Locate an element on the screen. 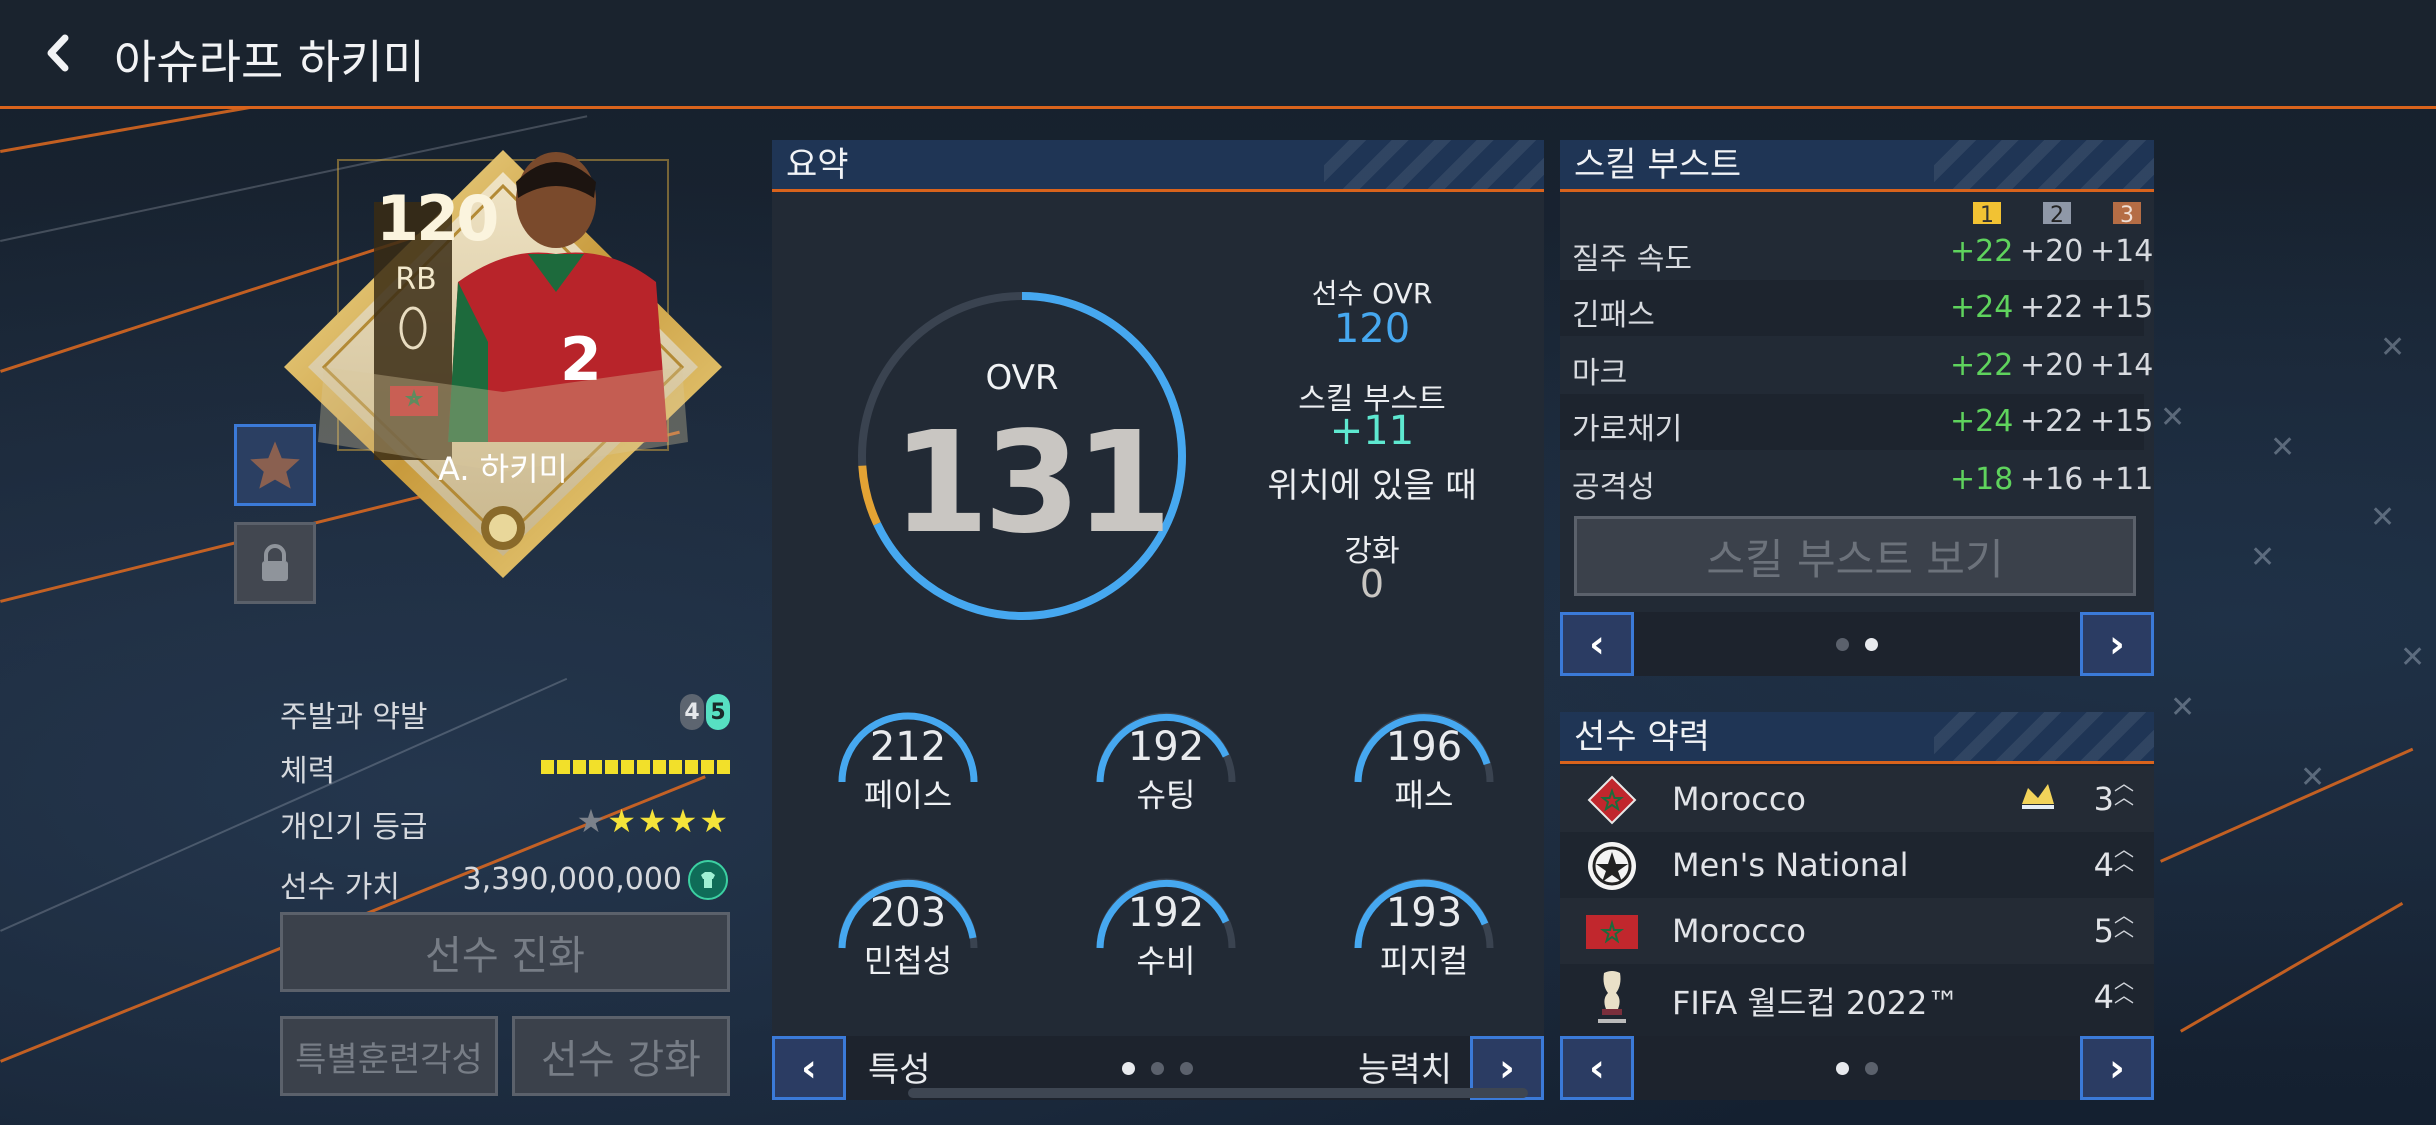  value-row: 선수 가치 3,390,000,000 is located at coordinates (505, 882).